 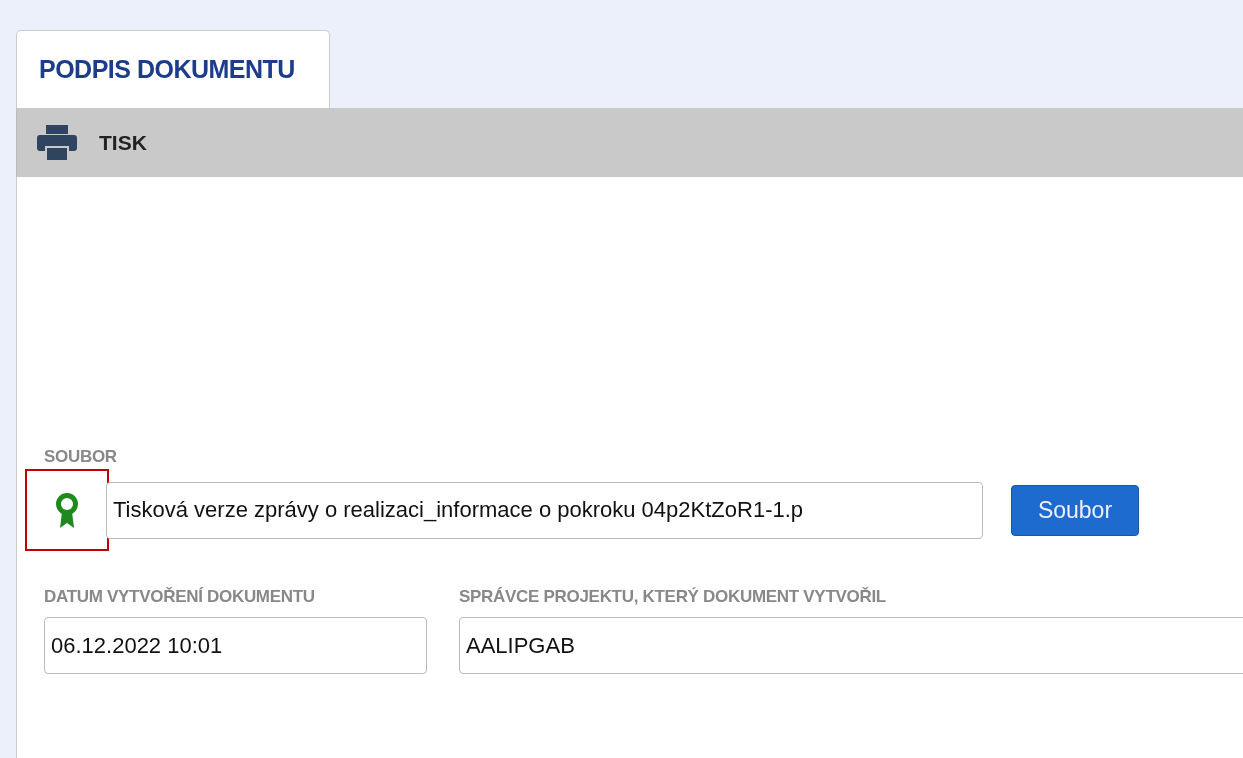 I want to click on text-field: AALIPGAB, so click(x=851, y=645).